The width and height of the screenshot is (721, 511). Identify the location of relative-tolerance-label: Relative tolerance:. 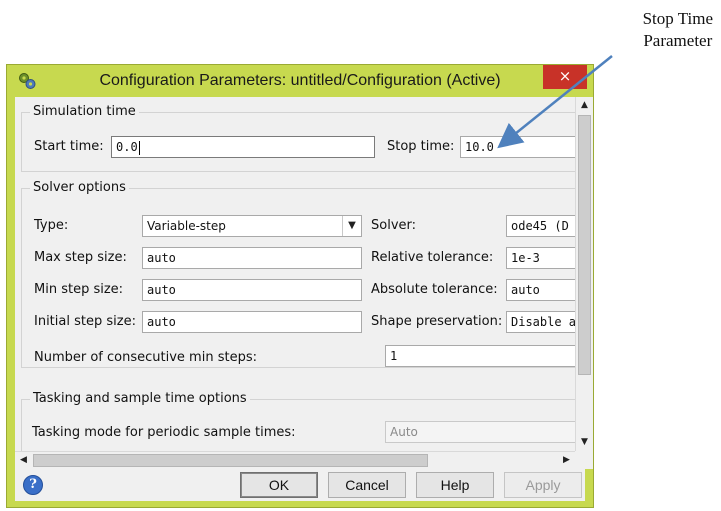
(432, 257).